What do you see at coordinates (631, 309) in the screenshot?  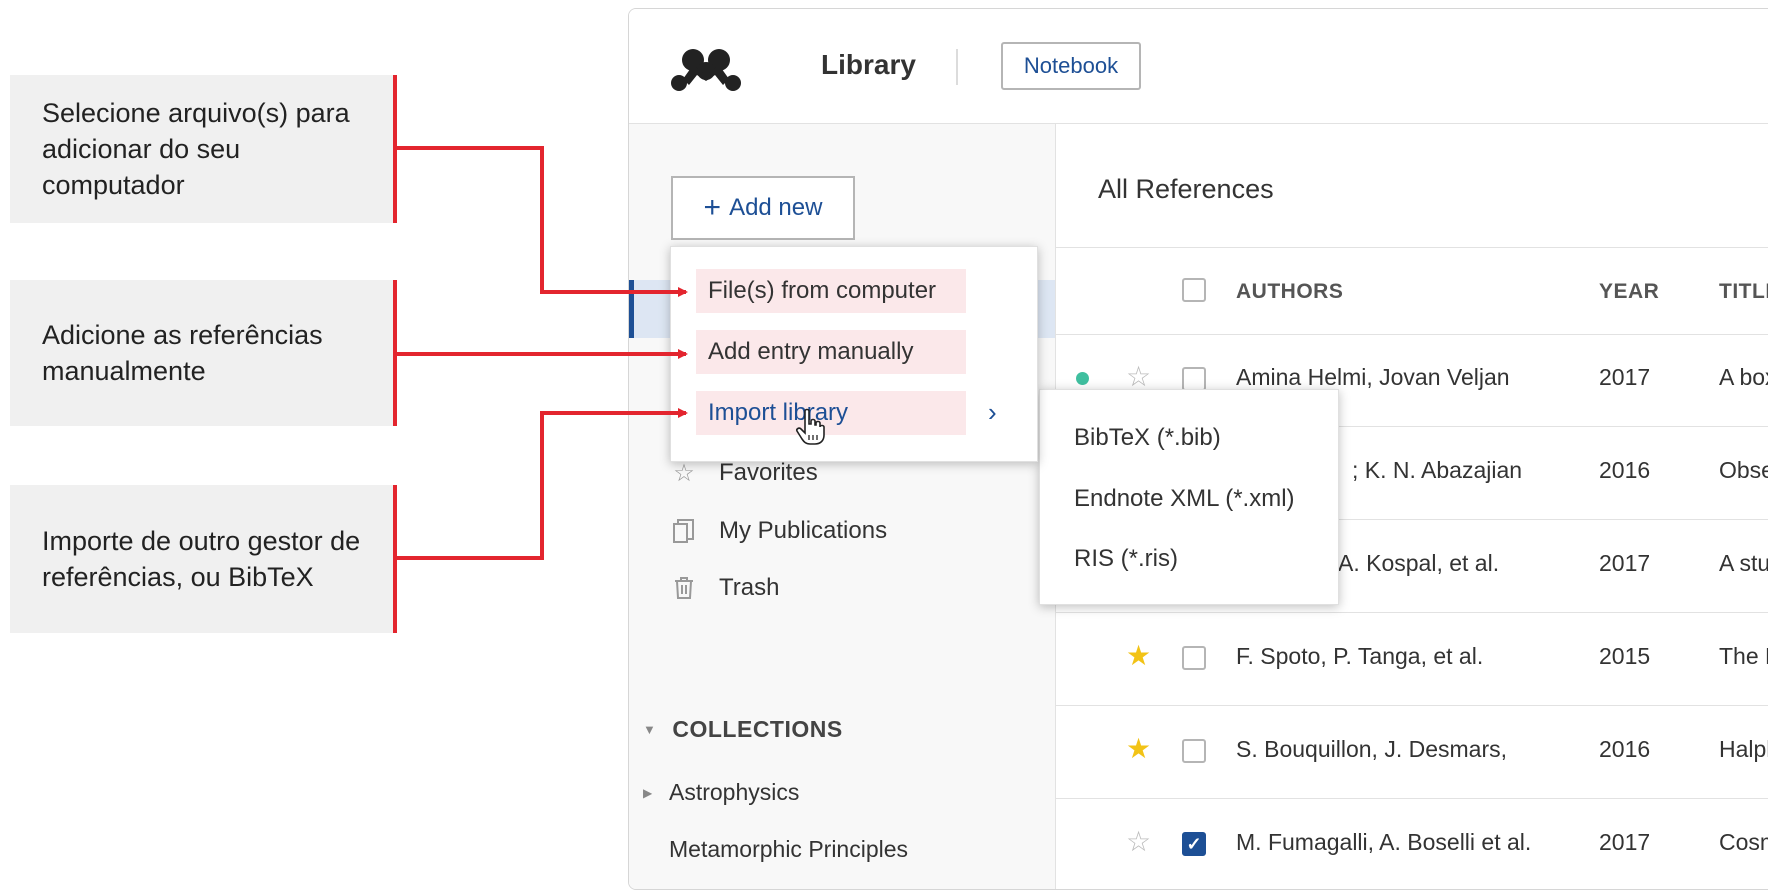 I see `selected-indicator` at bounding box center [631, 309].